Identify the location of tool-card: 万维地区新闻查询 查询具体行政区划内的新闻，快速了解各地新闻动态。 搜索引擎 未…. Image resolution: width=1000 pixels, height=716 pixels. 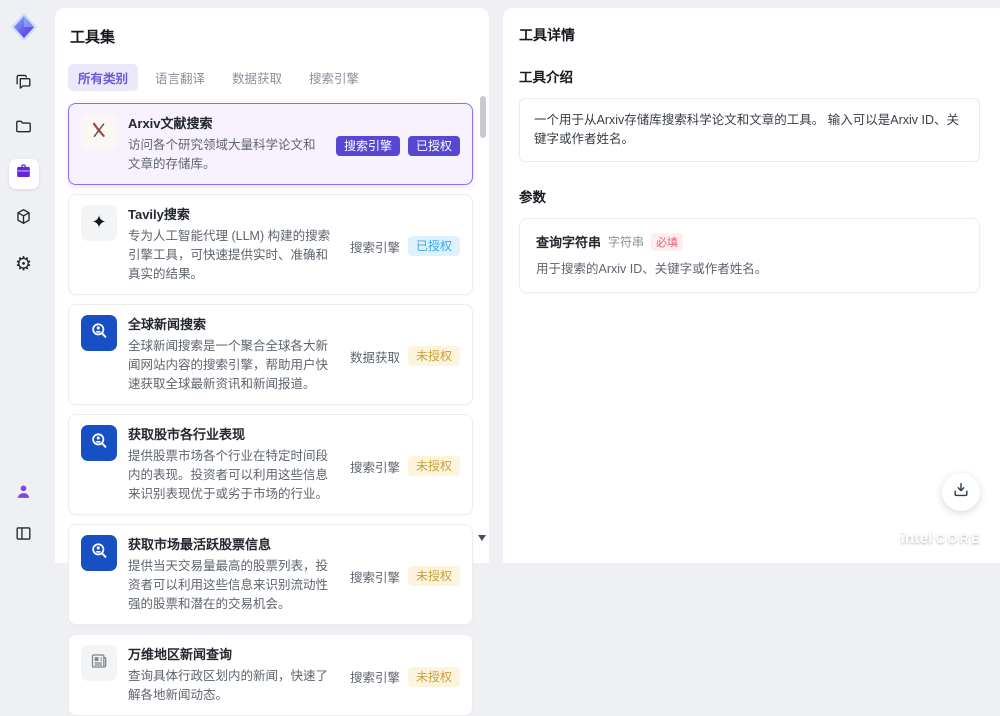
(270, 675).